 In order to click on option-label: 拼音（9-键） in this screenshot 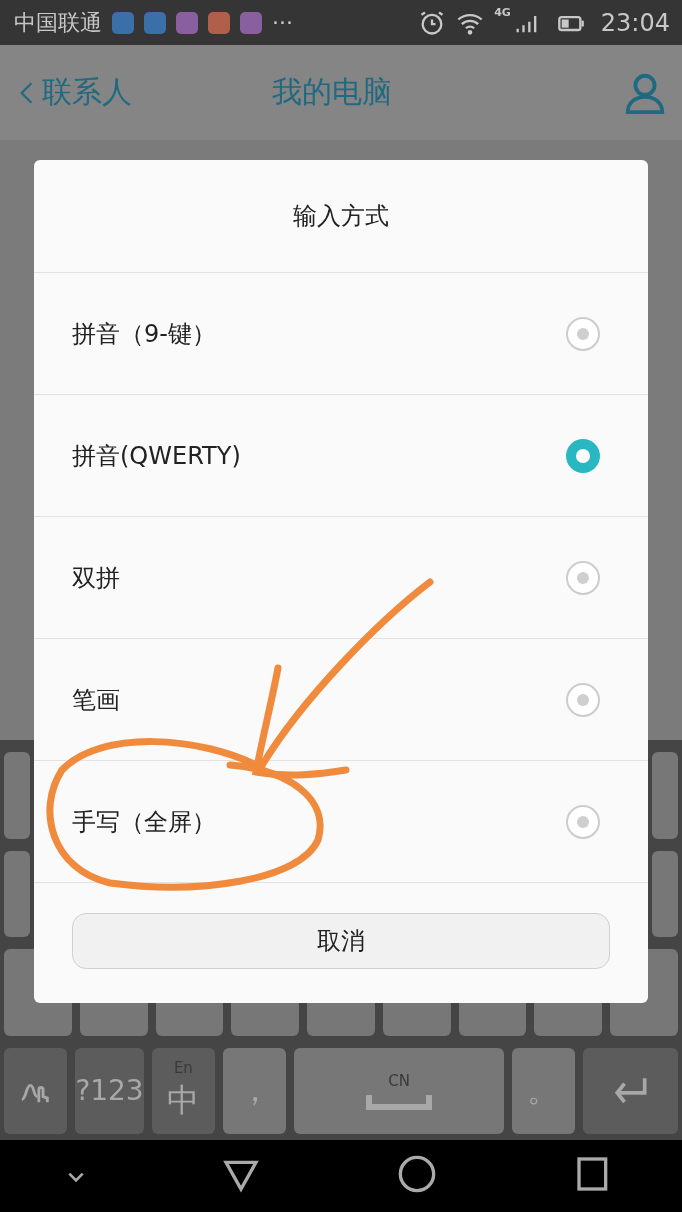, I will do `click(144, 334)`.